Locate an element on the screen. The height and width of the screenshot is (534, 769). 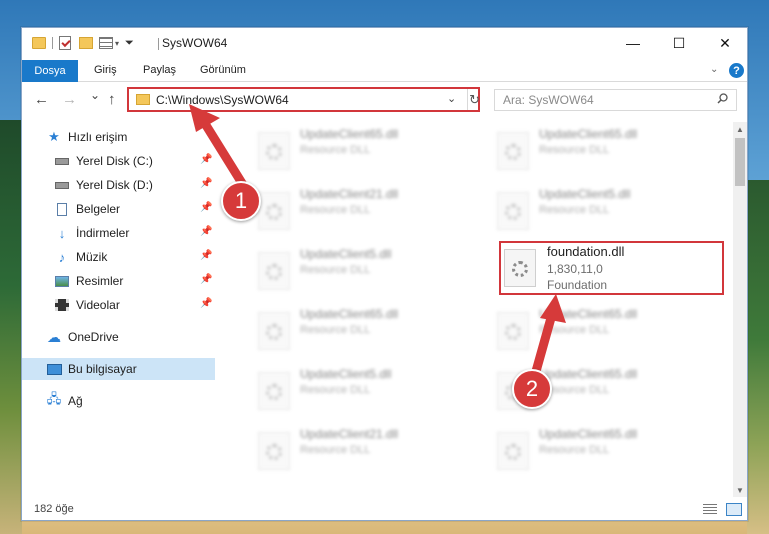
tab-home: Giriş is located at coordinates (105, 70).